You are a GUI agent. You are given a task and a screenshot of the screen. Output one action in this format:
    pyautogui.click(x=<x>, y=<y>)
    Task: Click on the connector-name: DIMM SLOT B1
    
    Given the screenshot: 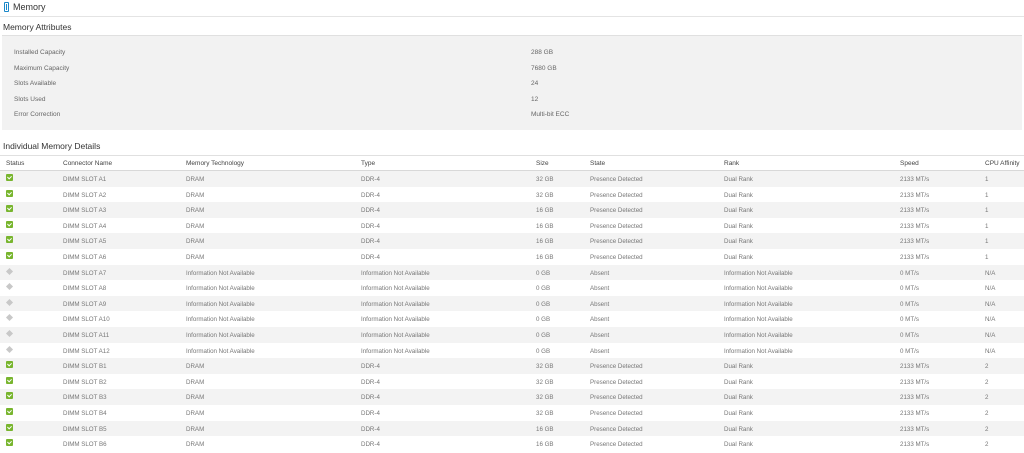 What is the action you would take?
    pyautogui.click(x=85, y=367)
    